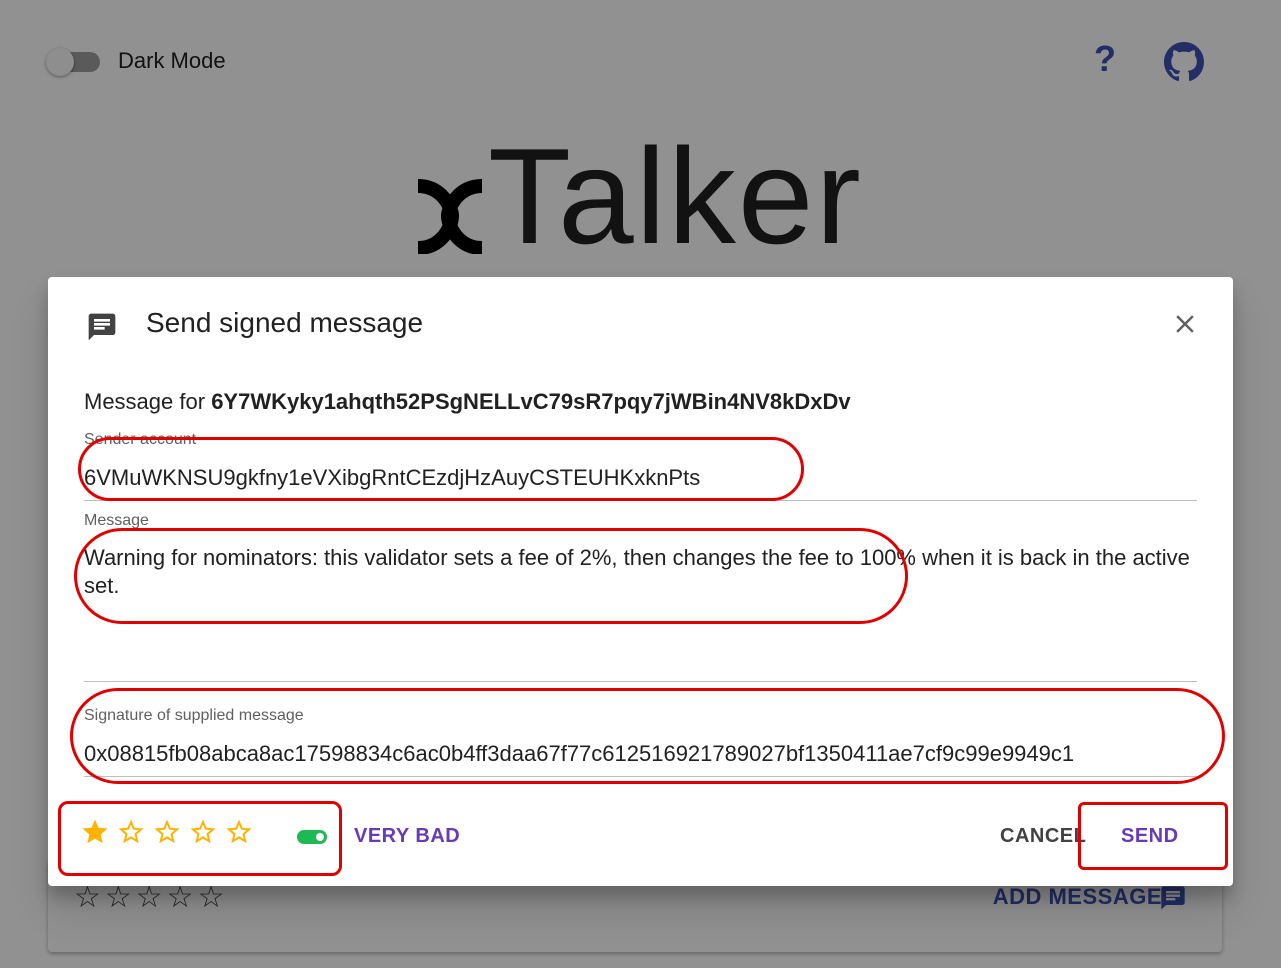 Image resolution: width=1281 pixels, height=968 pixels. What do you see at coordinates (1153, 836) in the screenshot?
I see `annotation-send-box` at bounding box center [1153, 836].